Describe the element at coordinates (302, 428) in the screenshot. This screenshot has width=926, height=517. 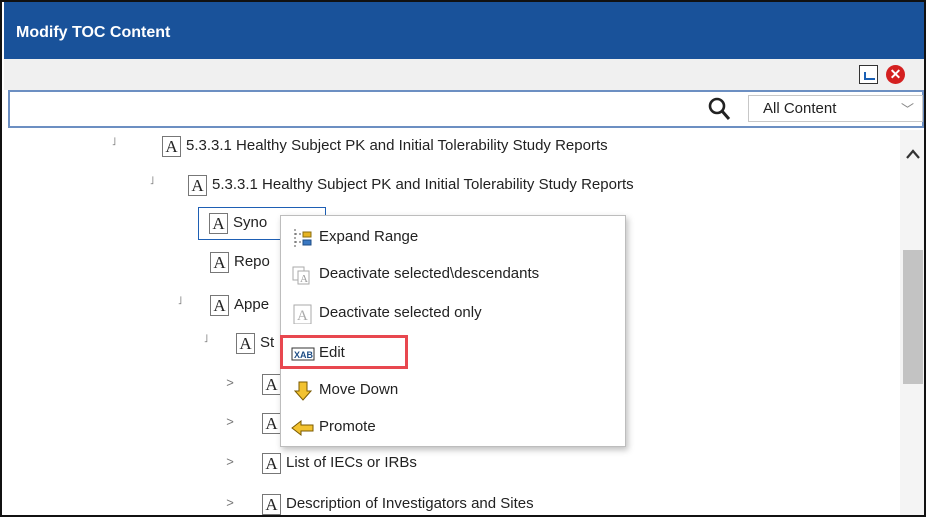
I see `arrow-left-icon` at that location.